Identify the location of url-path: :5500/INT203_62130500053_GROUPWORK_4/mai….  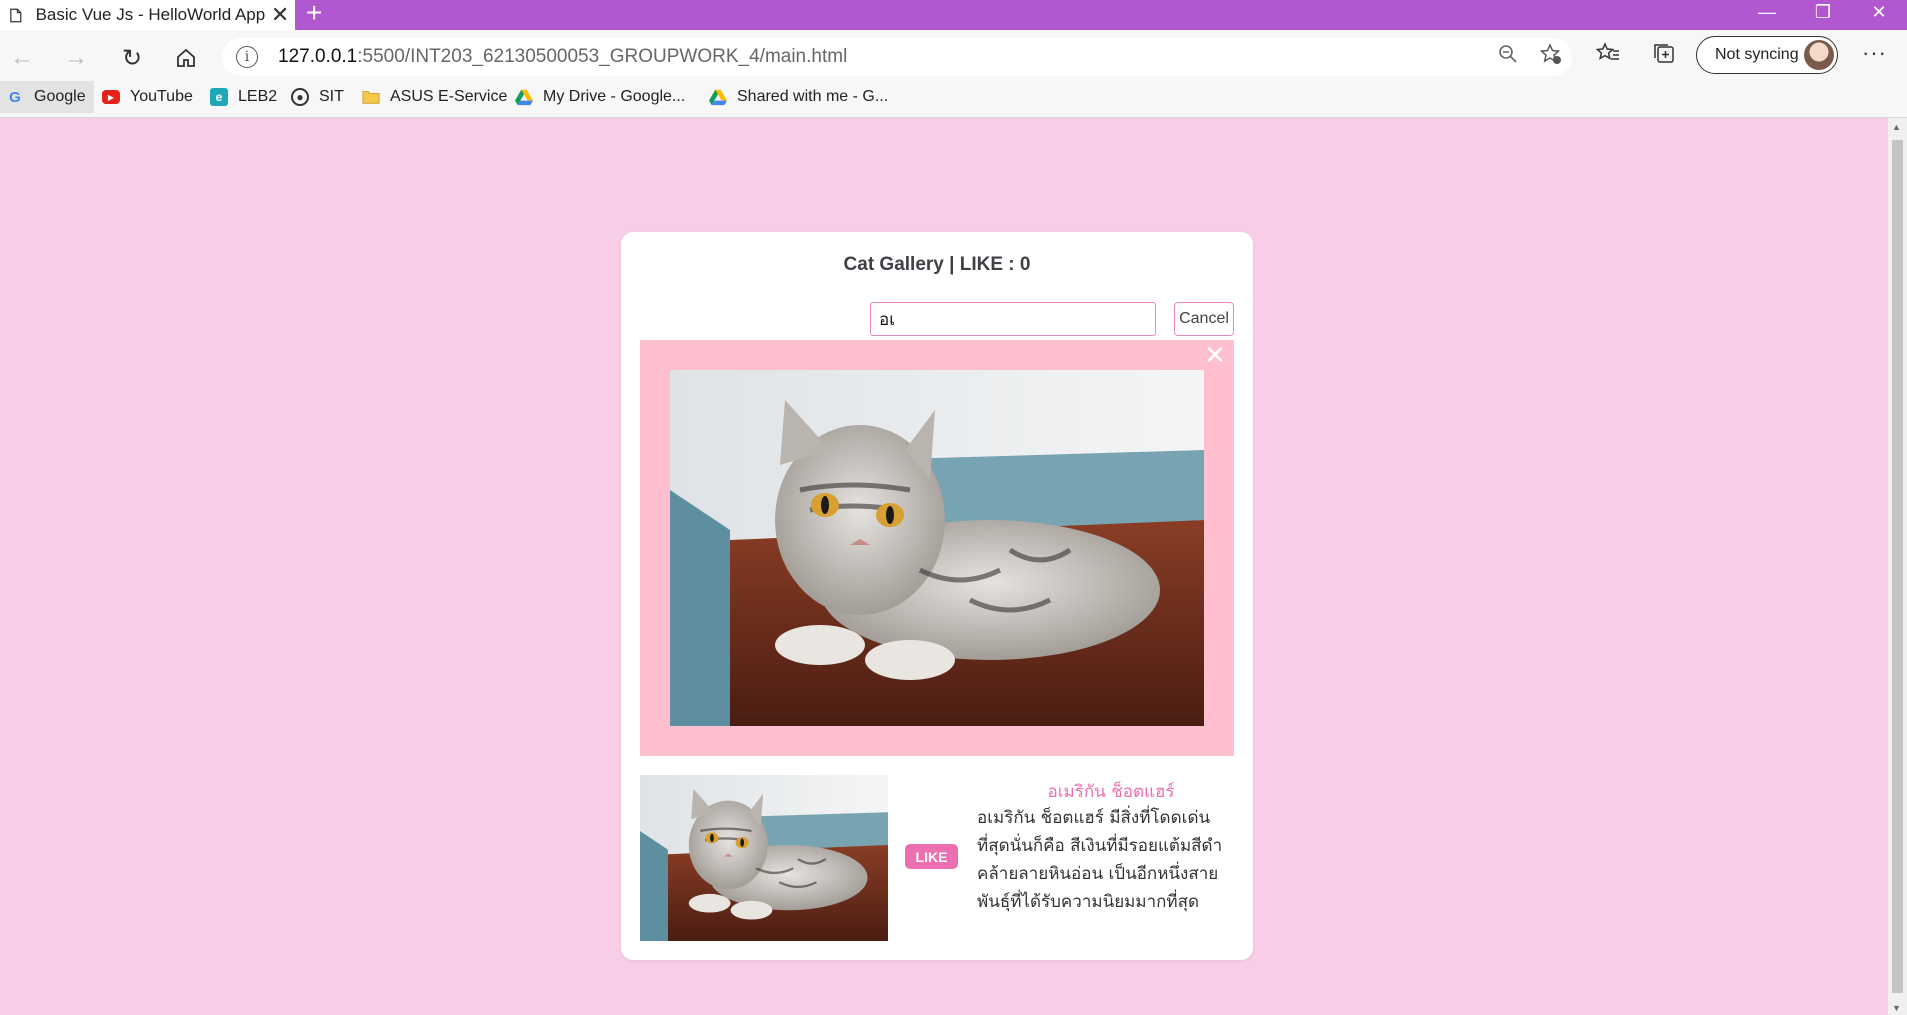
(602, 56).